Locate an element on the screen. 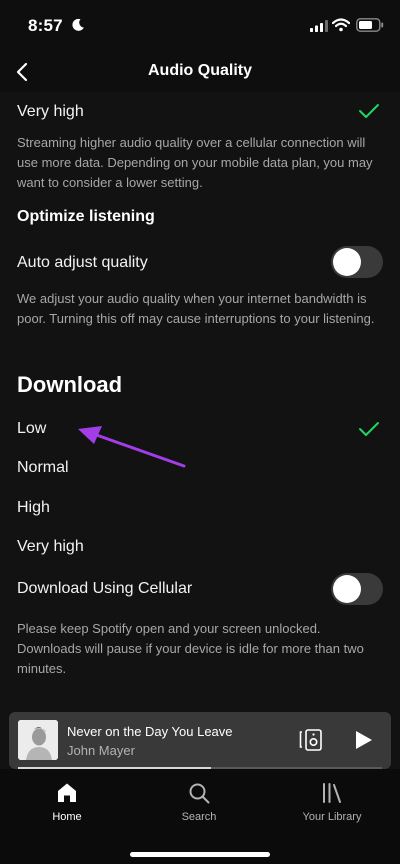  tab-label-your-library: Your Library is located at coordinates (332, 817).